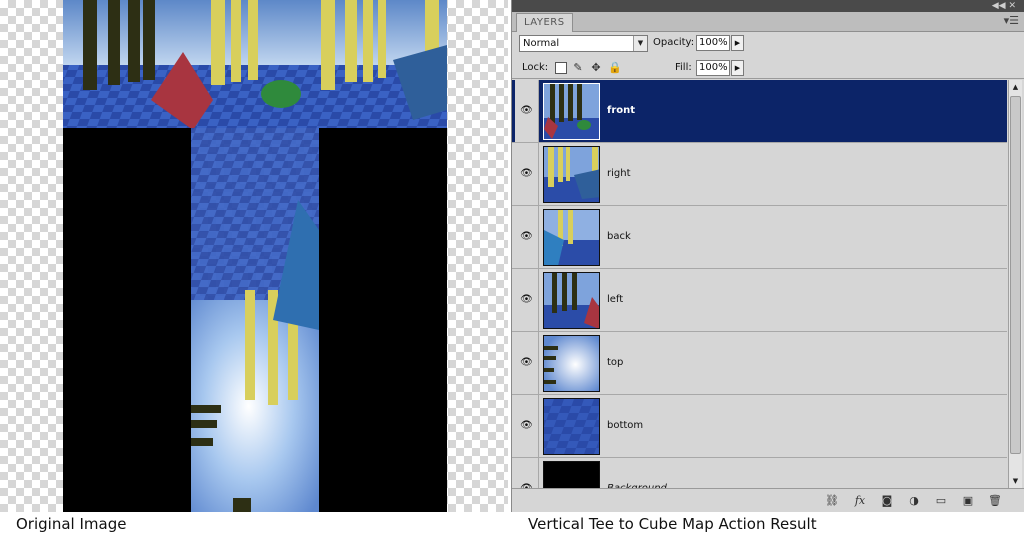  Describe the element at coordinates (615, 68) in the screenshot. I see `lock-all-icon: 🔒` at that location.